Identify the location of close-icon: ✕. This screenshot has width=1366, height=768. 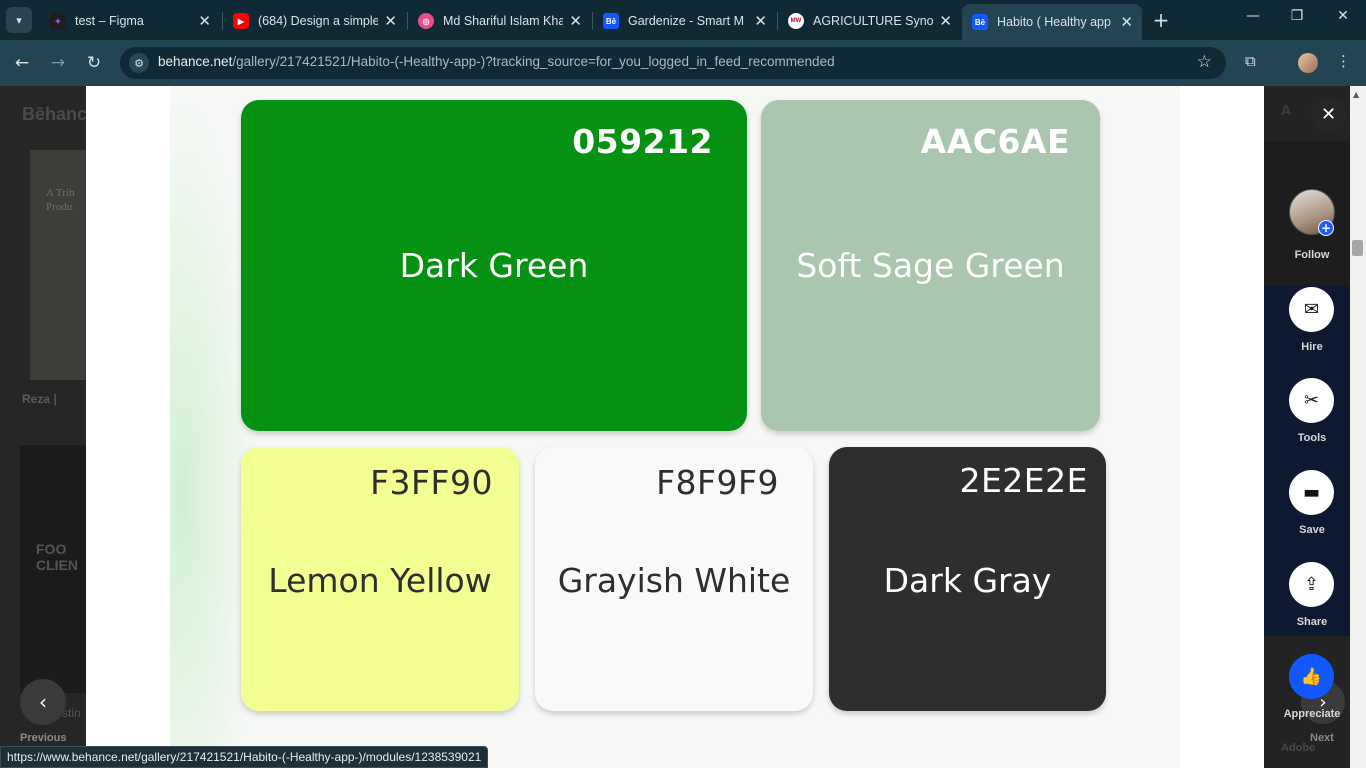
(1328, 114).